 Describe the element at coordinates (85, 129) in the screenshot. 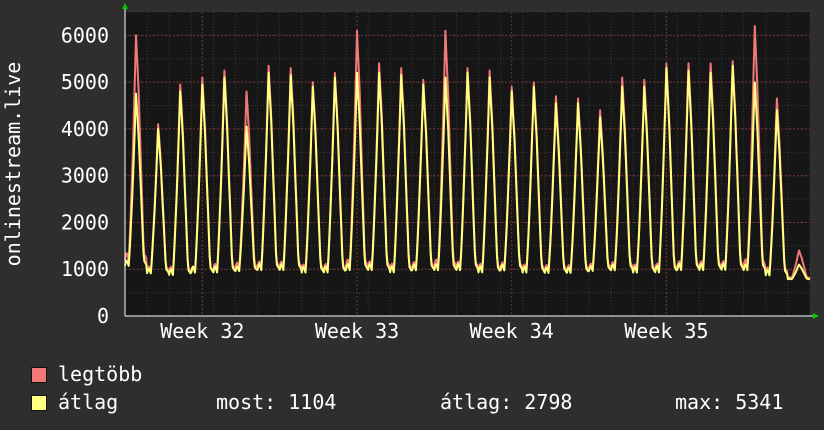

I see `y-tick-label: 4000` at that location.